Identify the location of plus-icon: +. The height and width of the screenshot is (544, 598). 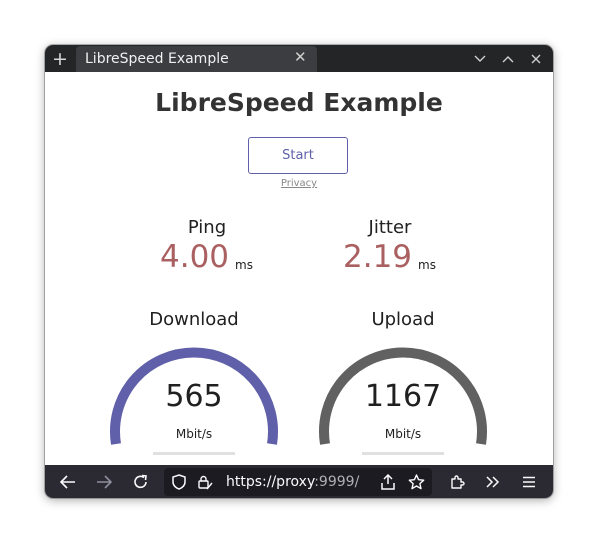
(60, 58).